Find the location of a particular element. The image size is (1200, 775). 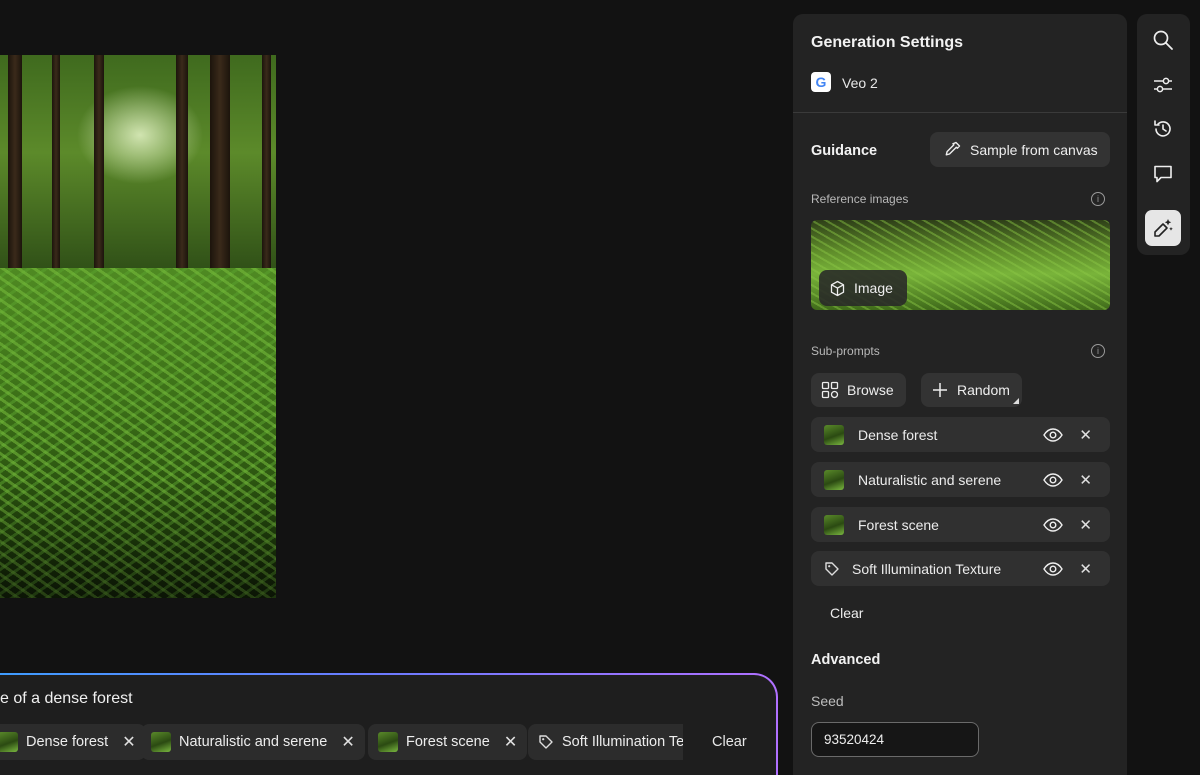

cube-icon is located at coordinates (837, 288).